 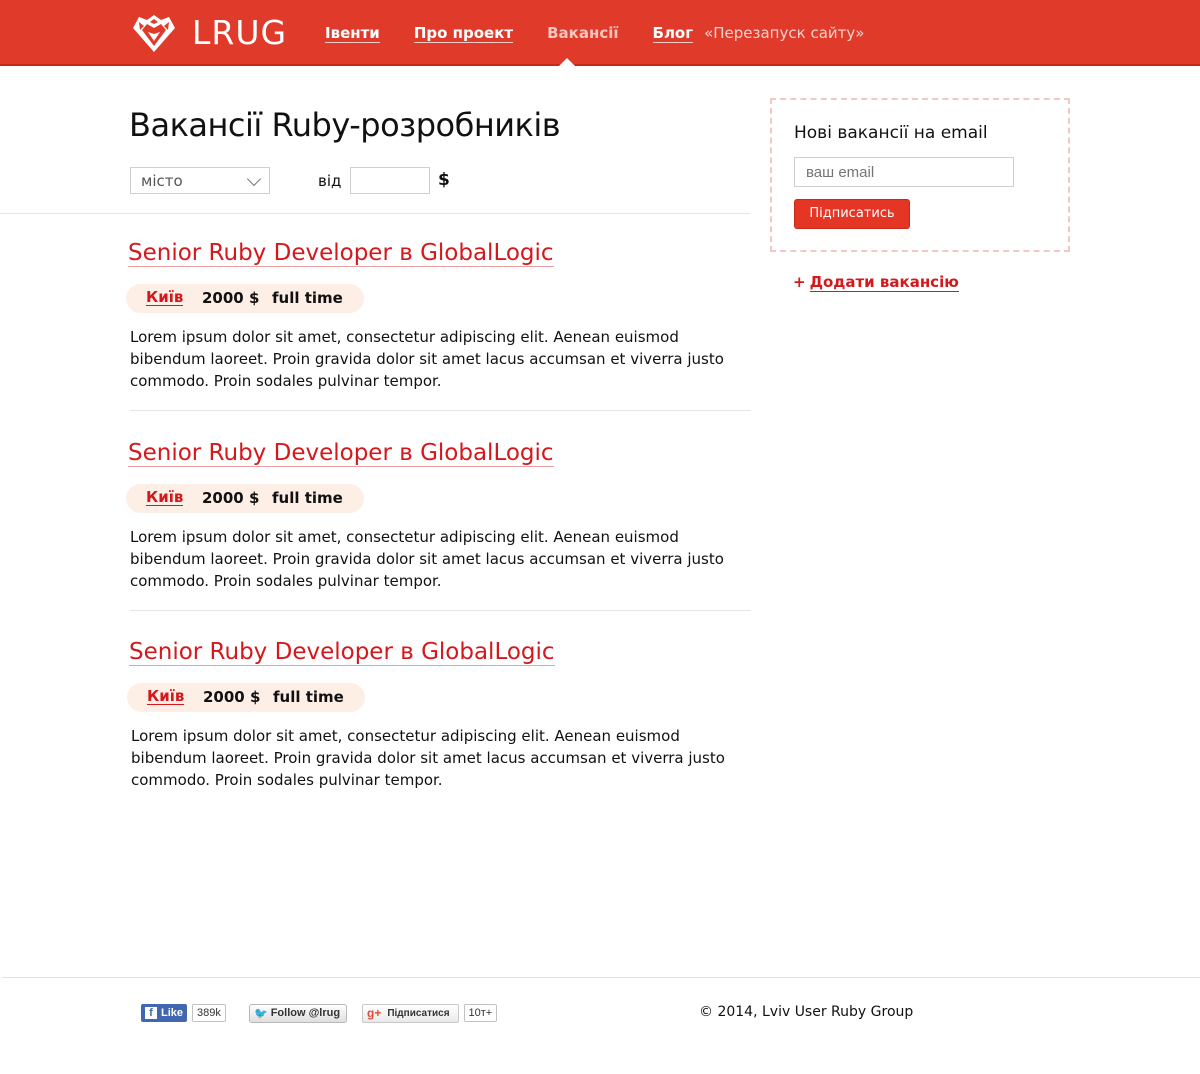 I want to click on facebook-like-button: f Like, so click(x=164, y=1013).